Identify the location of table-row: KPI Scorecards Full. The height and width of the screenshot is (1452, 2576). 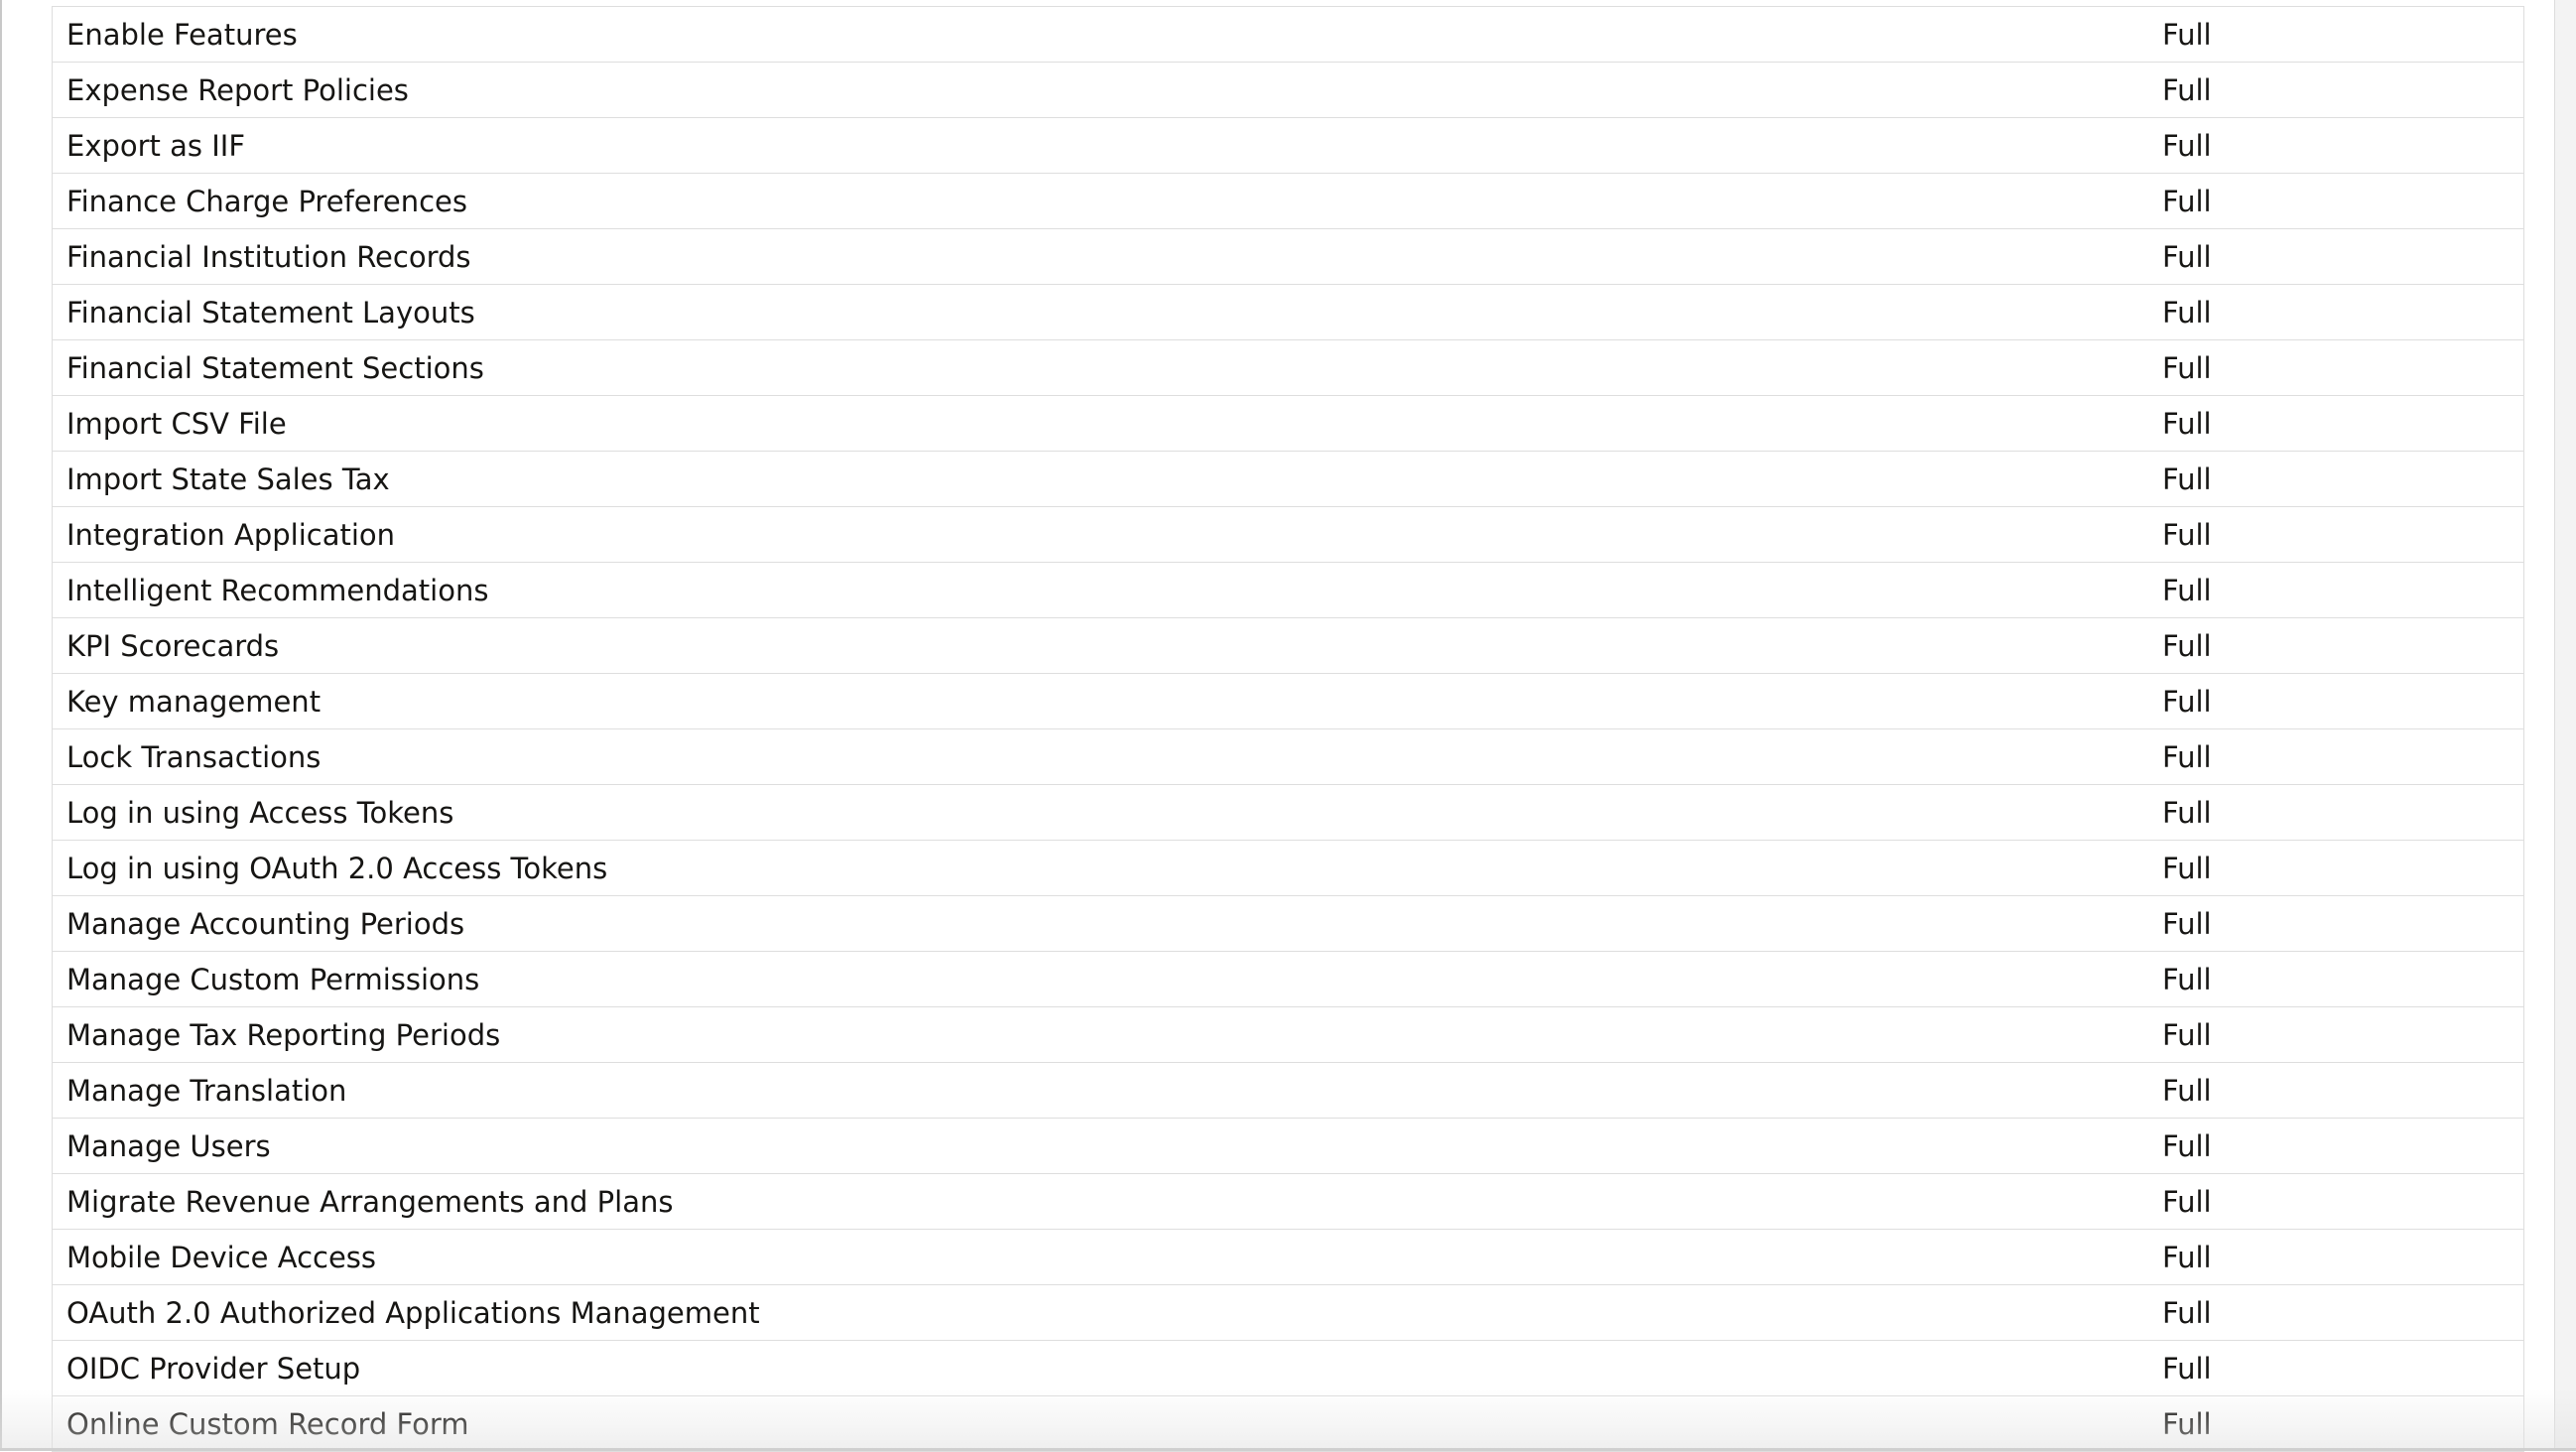
(1288, 646).